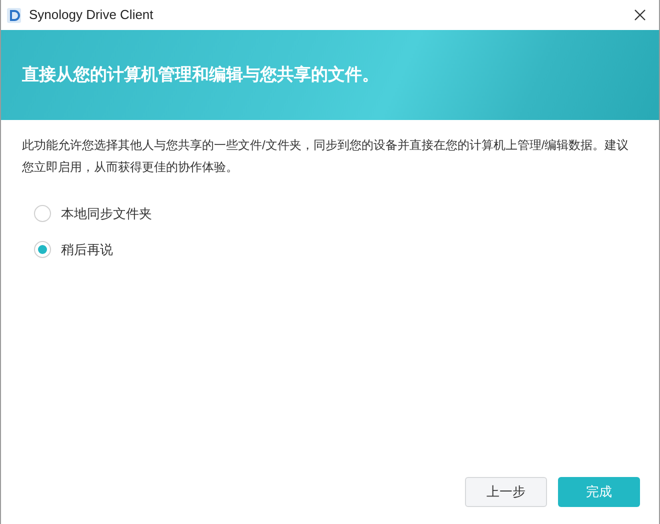  Describe the element at coordinates (336, 249) in the screenshot. I see `radio-option: 稍后再说` at that location.